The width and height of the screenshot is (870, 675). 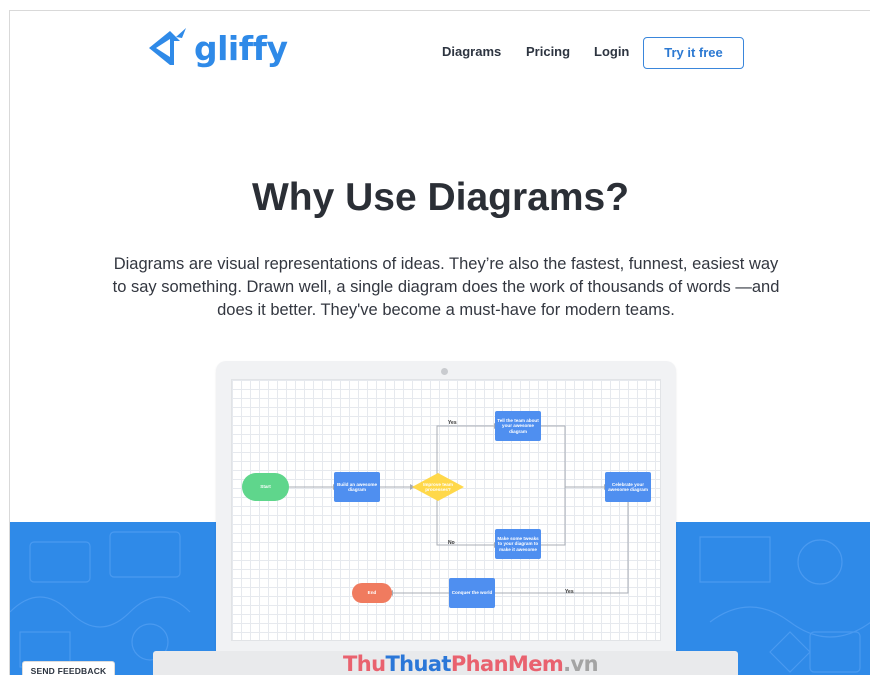 What do you see at coordinates (693, 53) in the screenshot?
I see `try-it-free-button: Try it free` at bounding box center [693, 53].